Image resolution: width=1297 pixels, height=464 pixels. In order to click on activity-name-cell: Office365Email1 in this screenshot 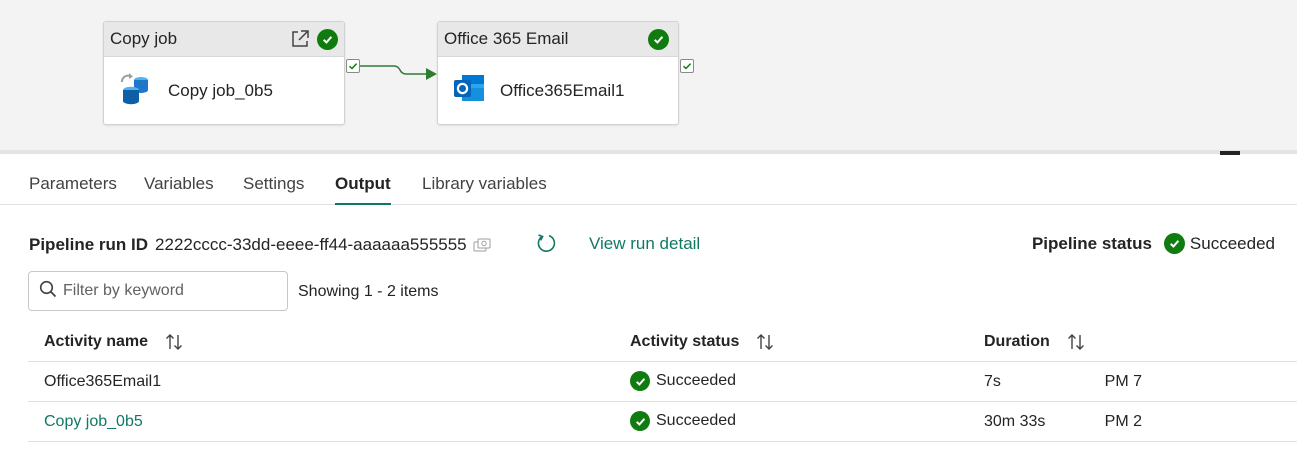, I will do `click(103, 381)`.